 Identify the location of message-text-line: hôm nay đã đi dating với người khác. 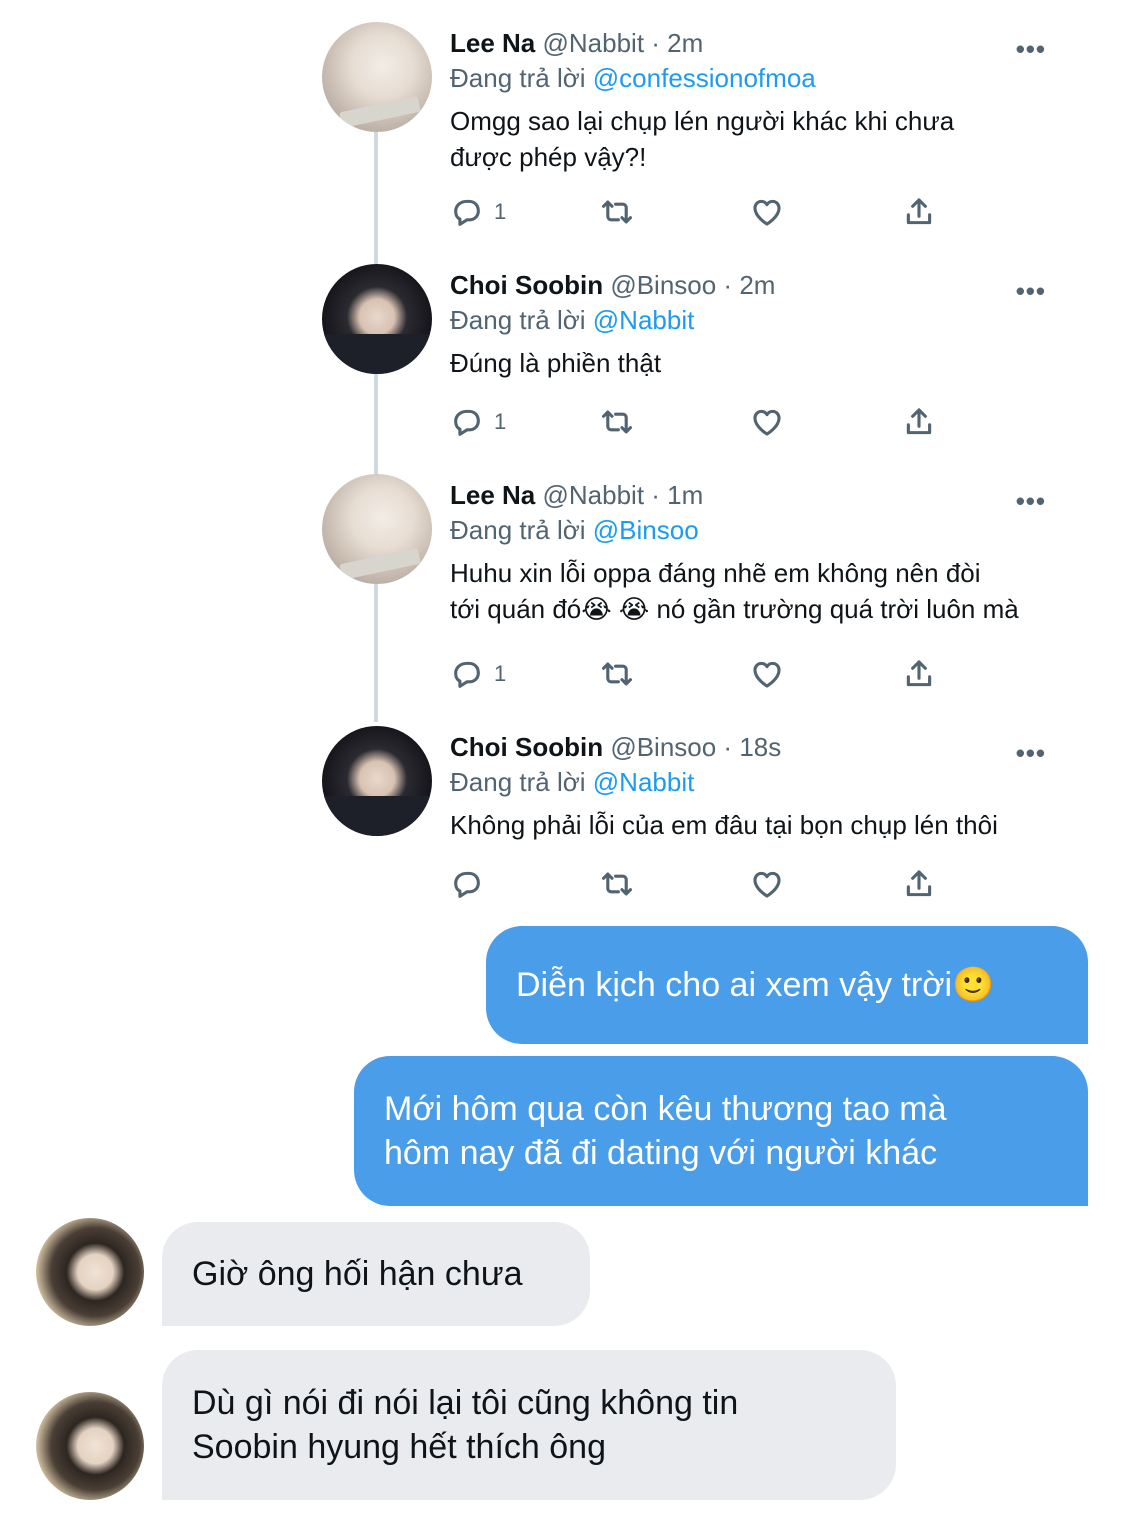
(661, 1153).